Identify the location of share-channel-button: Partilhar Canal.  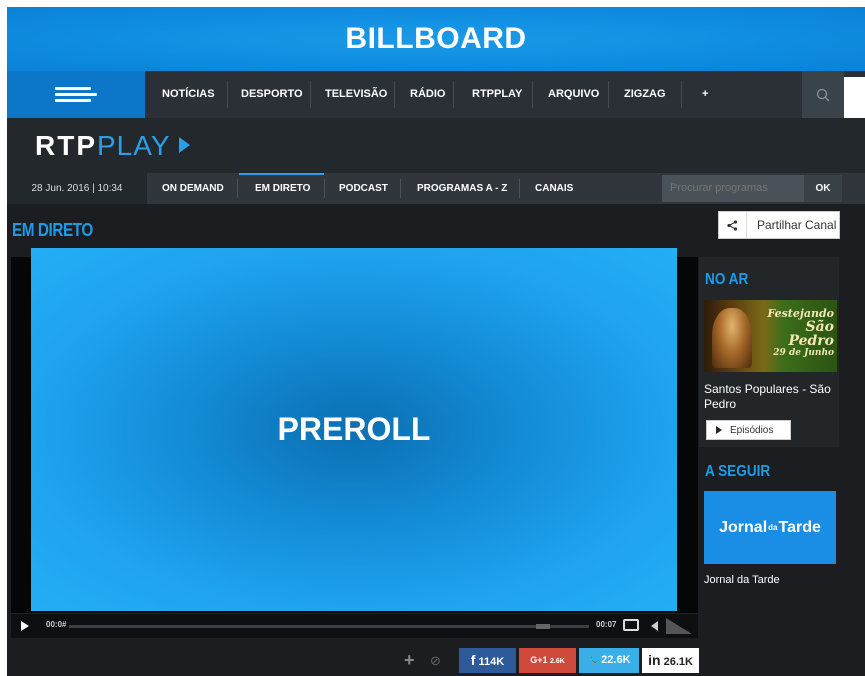
(779, 225).